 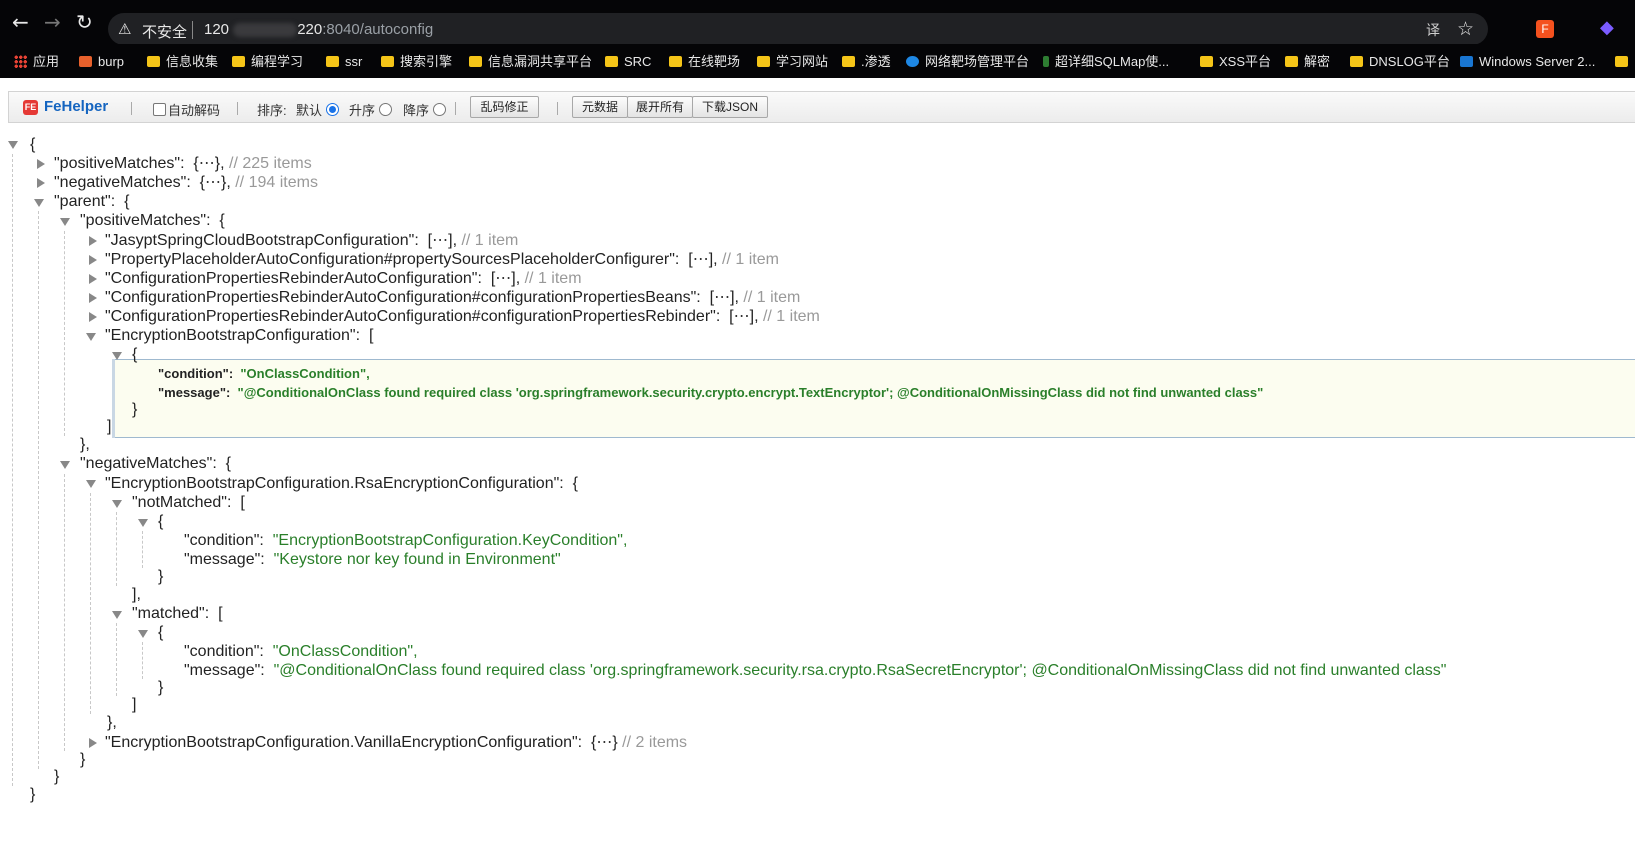 I want to click on json-open-brace: {, so click(x=135, y=354).